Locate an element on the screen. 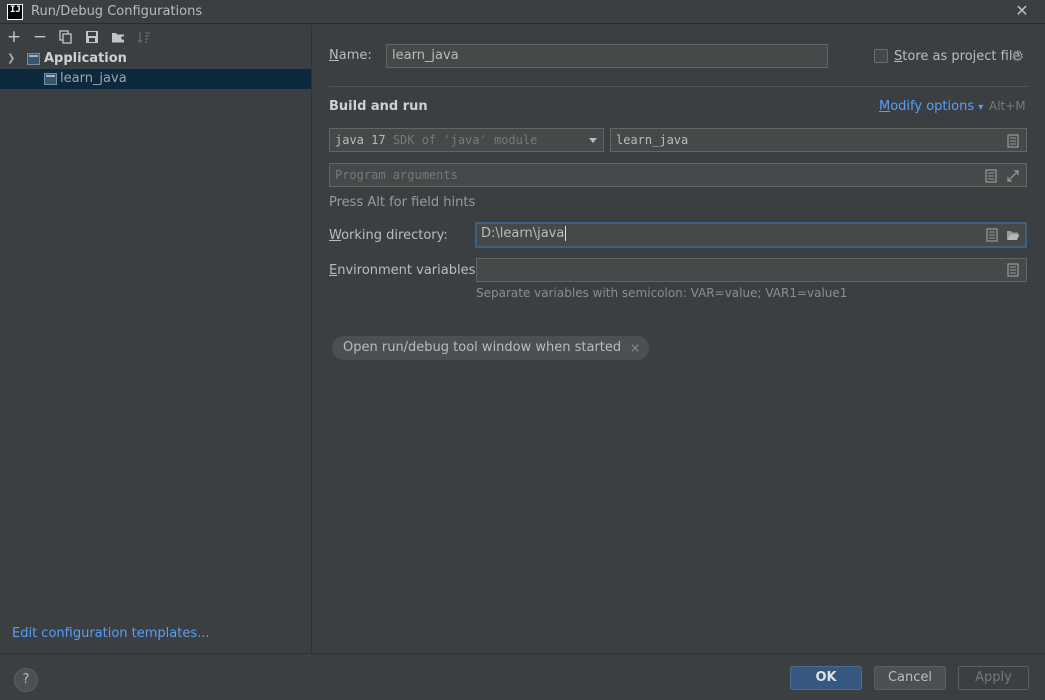 The height and width of the screenshot is (700, 1045). program-arguments-placeholder: Program arguments is located at coordinates (396, 175).